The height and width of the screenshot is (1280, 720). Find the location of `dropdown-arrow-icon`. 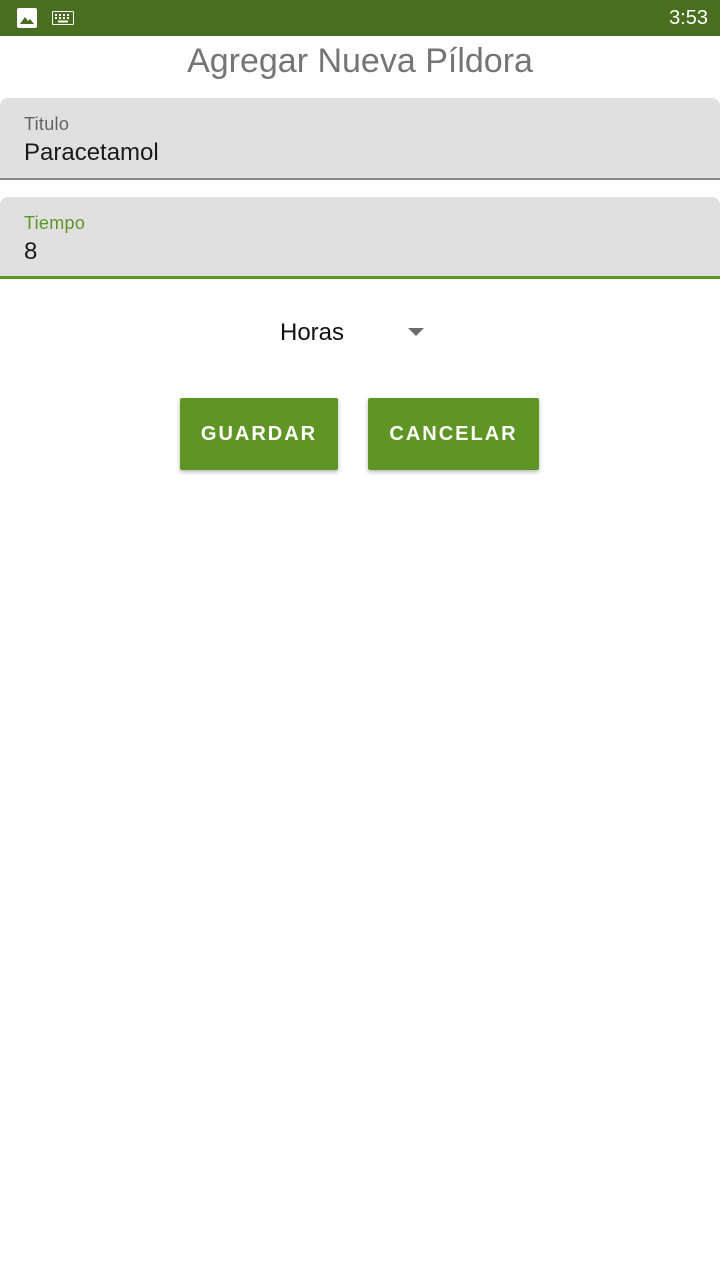

dropdown-arrow-icon is located at coordinates (416, 332).